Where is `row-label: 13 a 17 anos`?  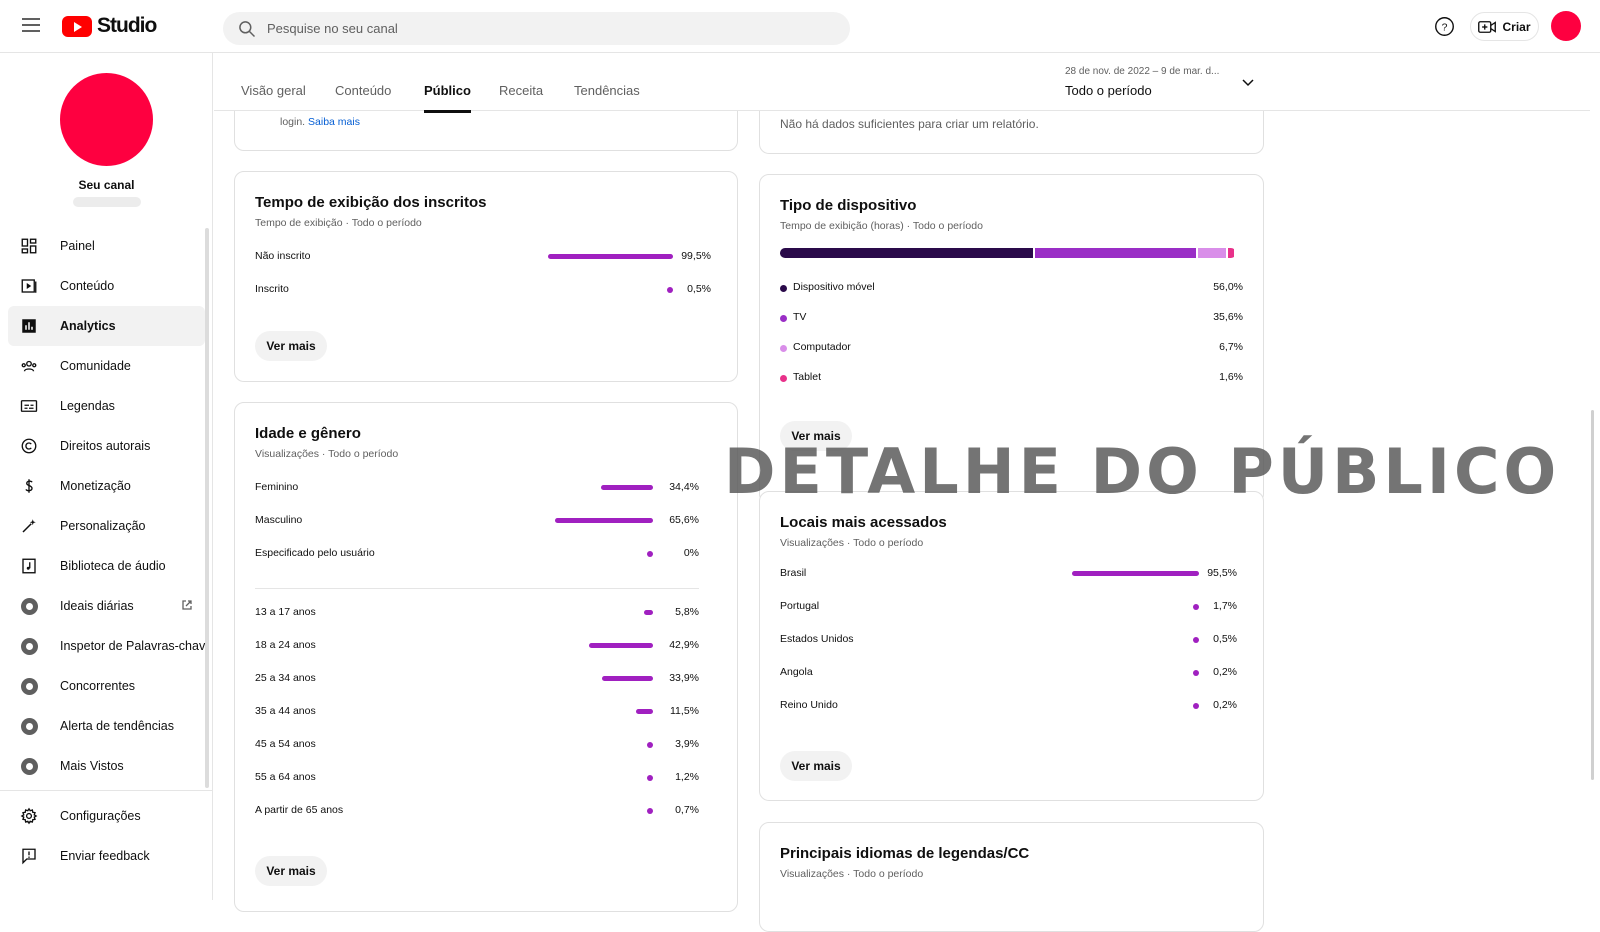 row-label: 13 a 17 anos is located at coordinates (285, 612).